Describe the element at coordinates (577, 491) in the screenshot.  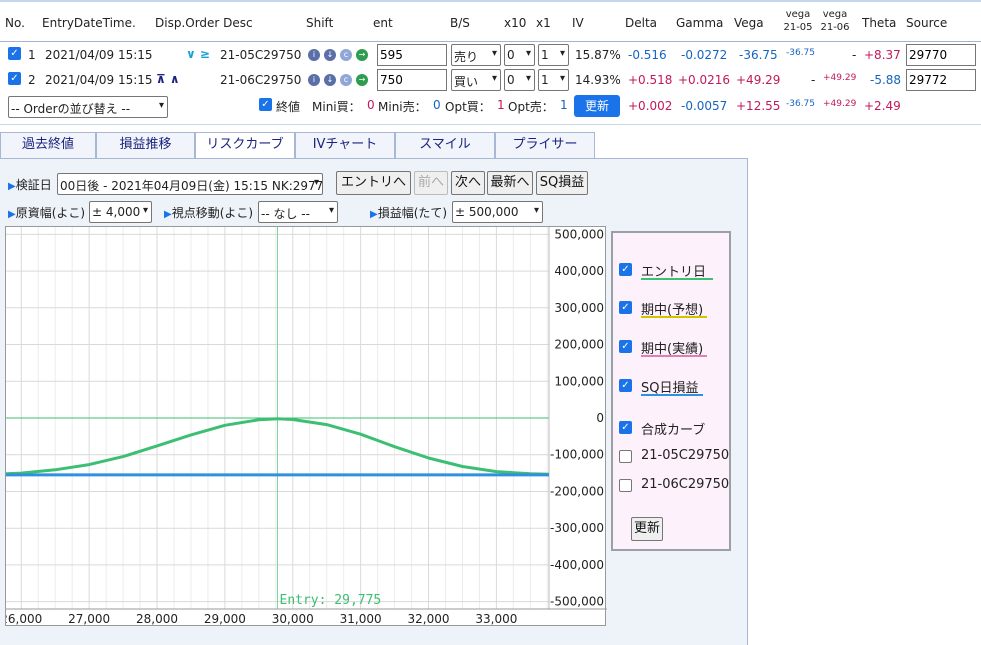
I see `y-tick-label: -200,000` at that location.